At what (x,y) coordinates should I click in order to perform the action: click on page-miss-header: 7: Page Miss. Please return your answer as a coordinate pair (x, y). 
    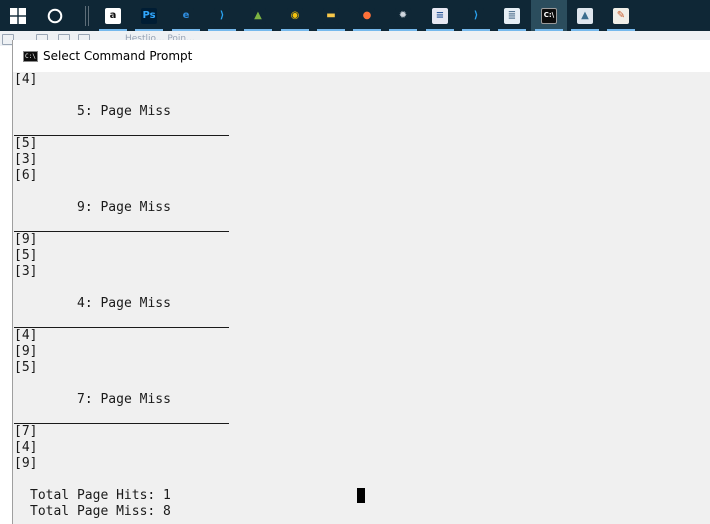
    Looking at the image, I should click on (124, 399).